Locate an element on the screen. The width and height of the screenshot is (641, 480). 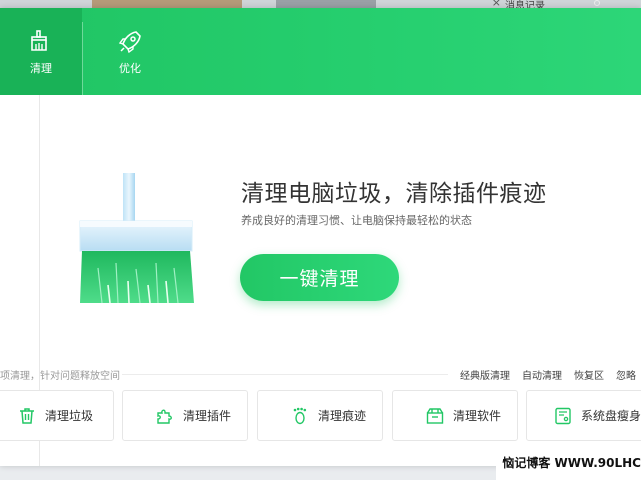
link-auto-clean: 自动清理 is located at coordinates (542, 374).